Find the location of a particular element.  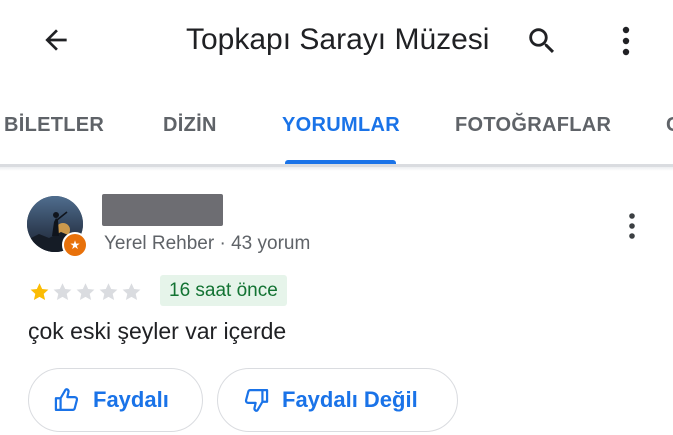

star-rating is located at coordinates (85, 292).